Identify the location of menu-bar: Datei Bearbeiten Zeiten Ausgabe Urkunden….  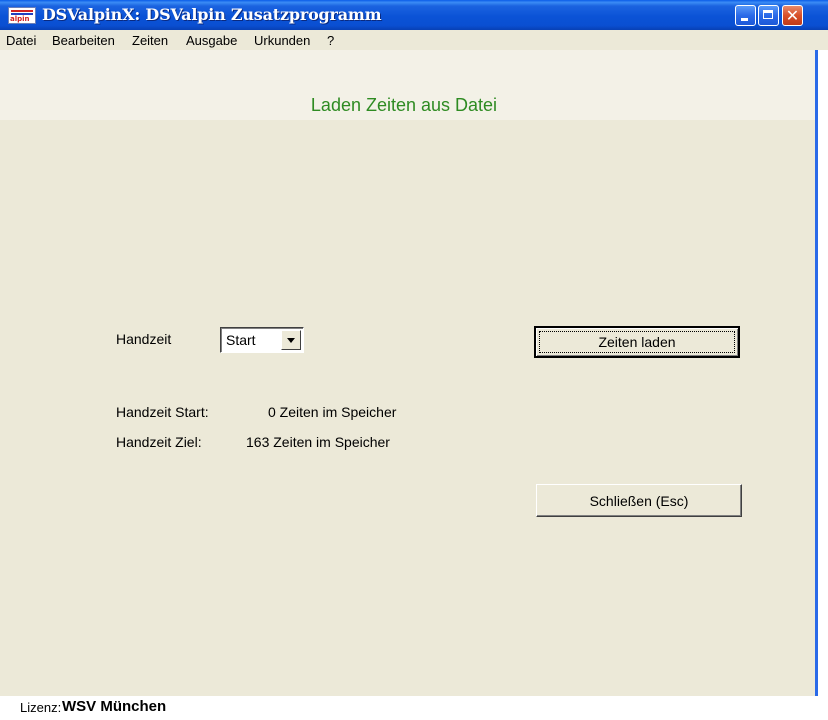
(414, 40).